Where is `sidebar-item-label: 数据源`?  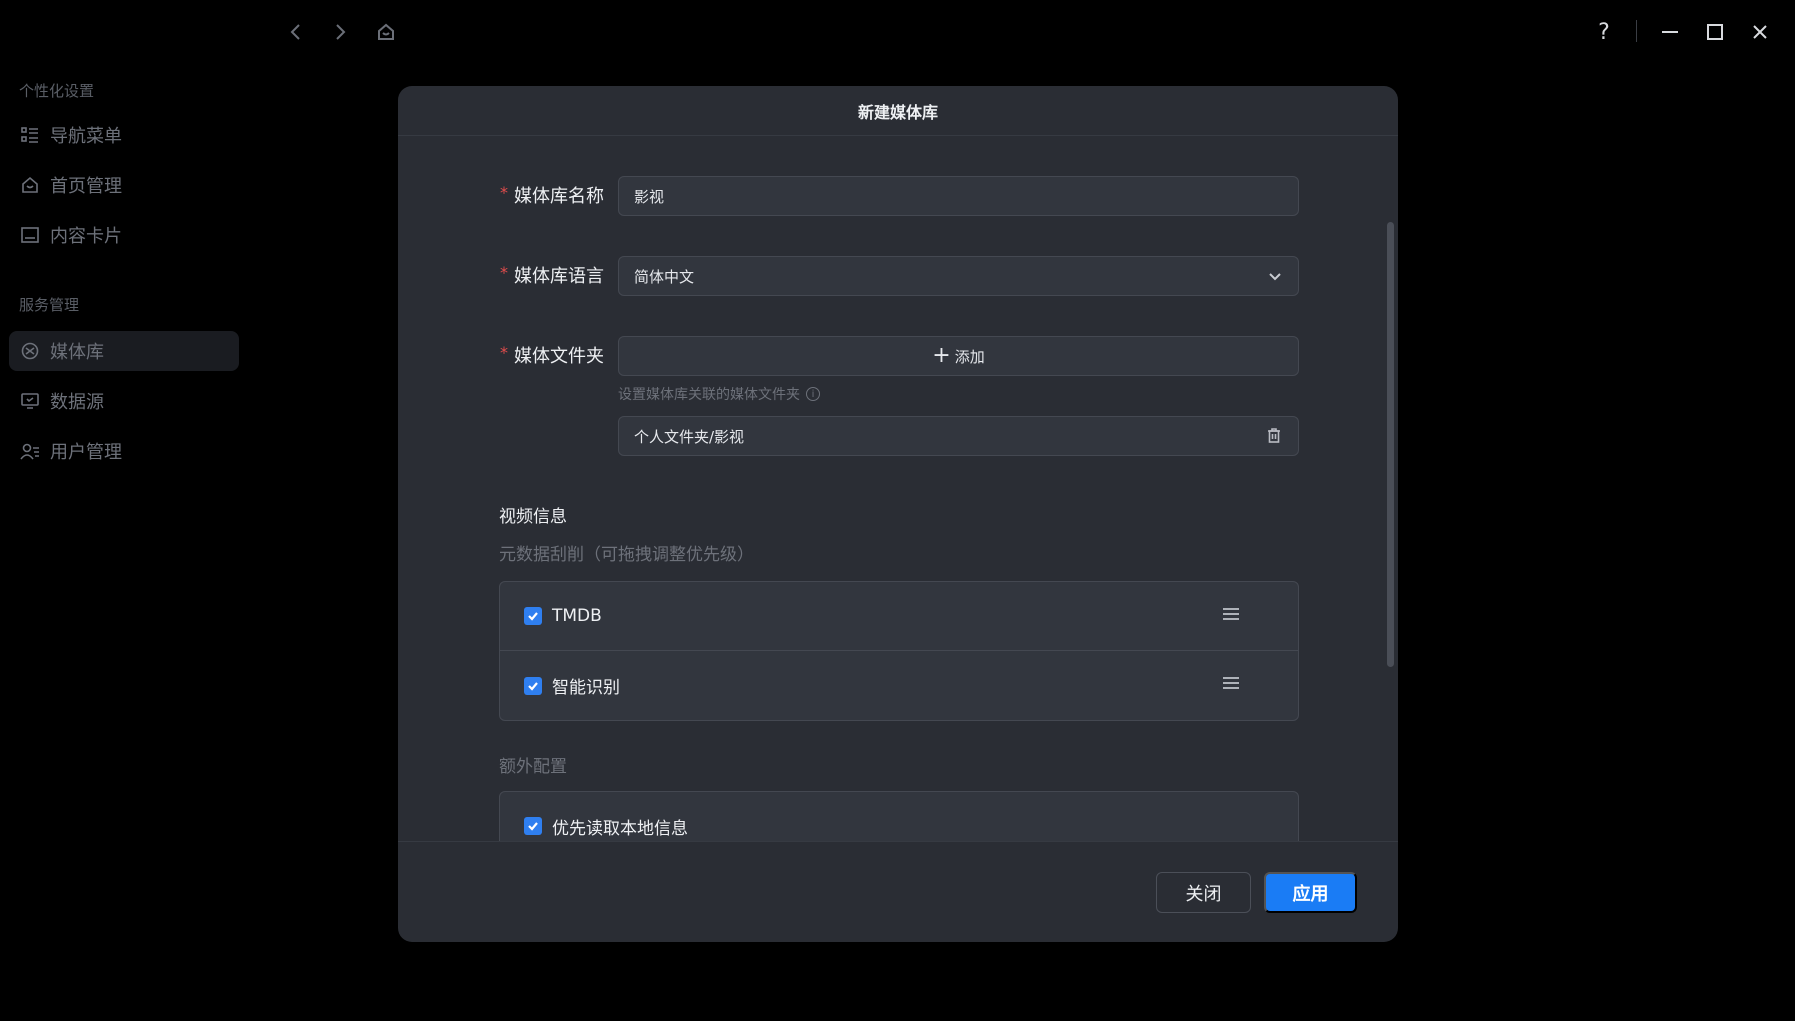 sidebar-item-label: 数据源 is located at coordinates (77, 402).